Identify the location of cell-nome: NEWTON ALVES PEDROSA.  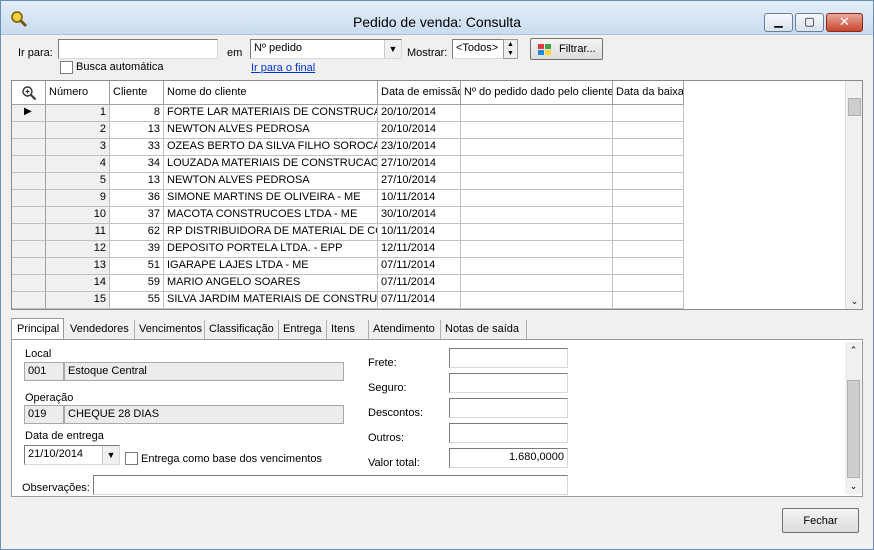
(271, 130).